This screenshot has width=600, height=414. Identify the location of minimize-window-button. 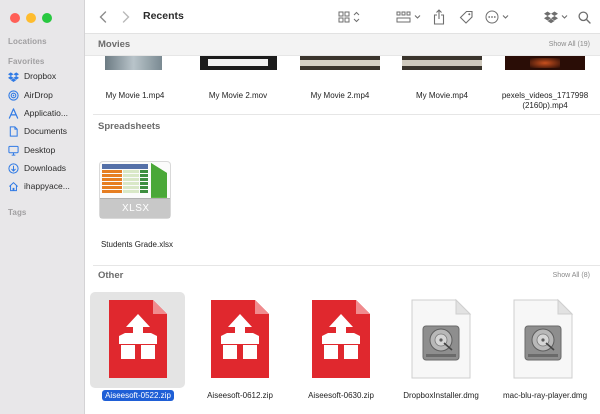
(31, 18).